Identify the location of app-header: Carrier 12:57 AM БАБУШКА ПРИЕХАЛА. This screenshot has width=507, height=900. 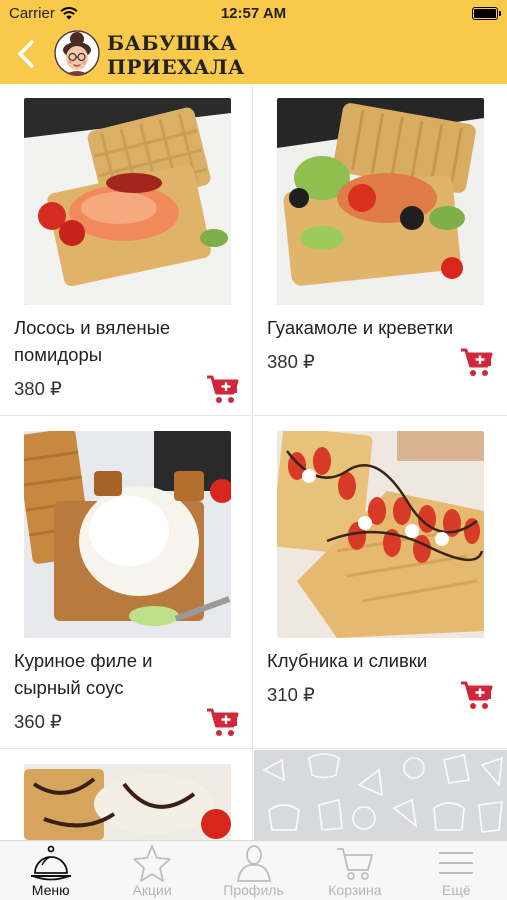
(253, 42).